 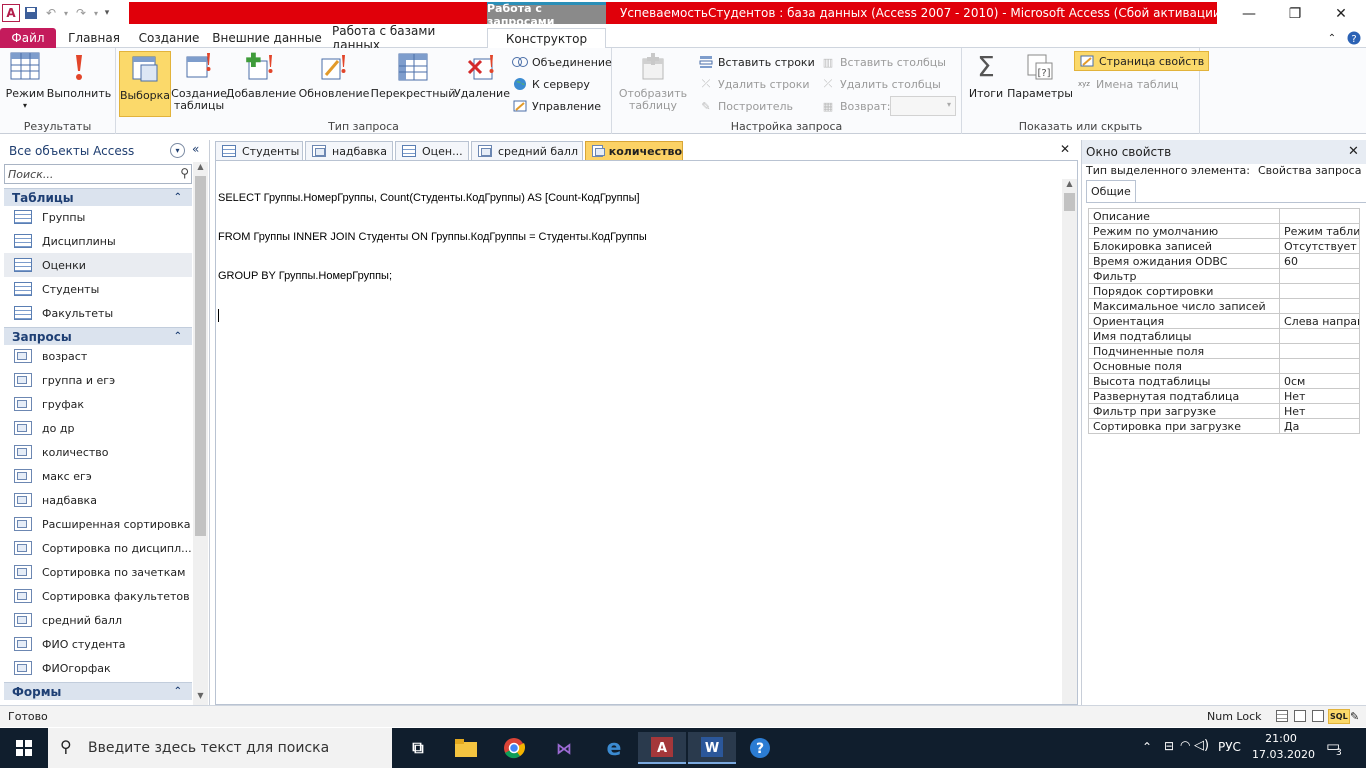 What do you see at coordinates (756, 62) in the screenshot?
I see `insert-rows-button: Вставить строки` at bounding box center [756, 62].